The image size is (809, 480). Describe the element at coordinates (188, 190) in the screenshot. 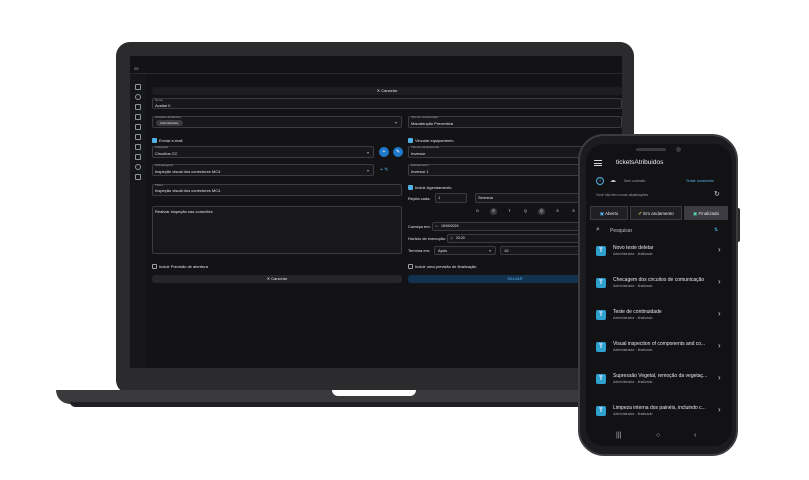

I see `title-value: Inspeção visual dos conectores MC4` at that location.